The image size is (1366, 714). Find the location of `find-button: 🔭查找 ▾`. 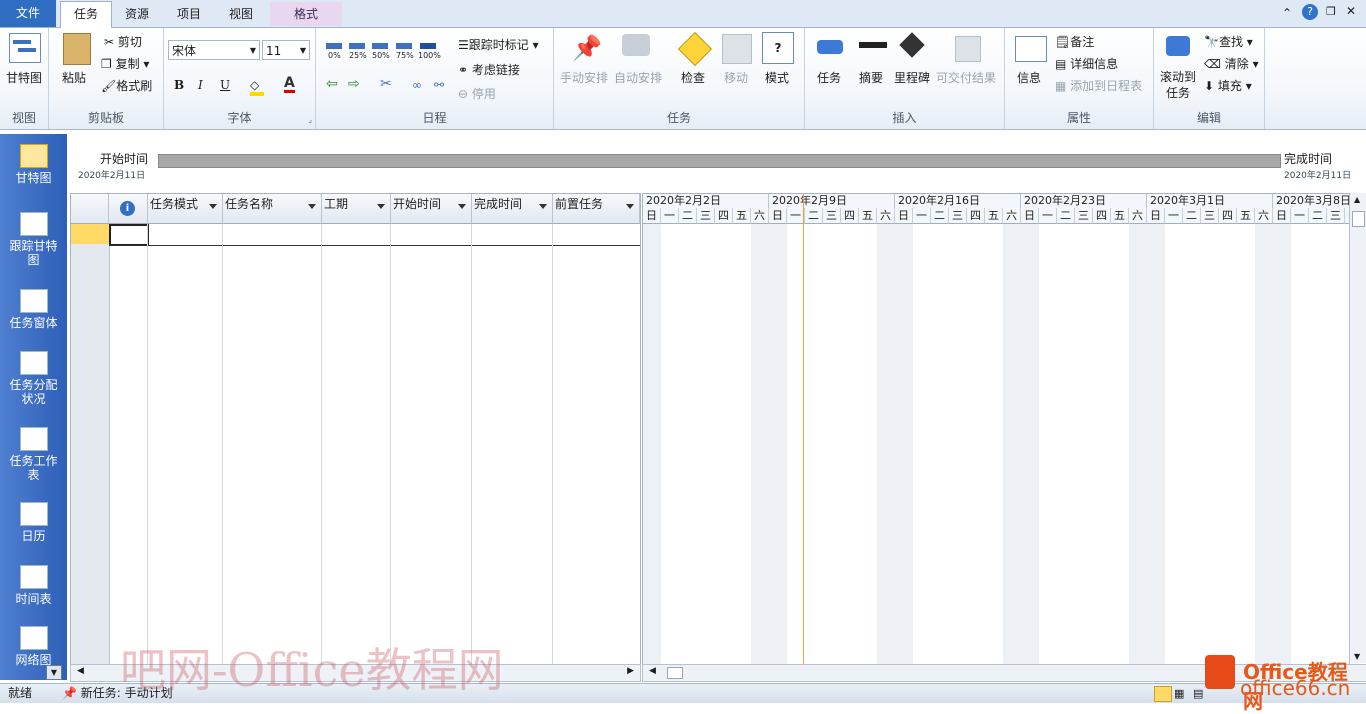

find-button: 🔭查找 ▾ is located at coordinates (1228, 41).